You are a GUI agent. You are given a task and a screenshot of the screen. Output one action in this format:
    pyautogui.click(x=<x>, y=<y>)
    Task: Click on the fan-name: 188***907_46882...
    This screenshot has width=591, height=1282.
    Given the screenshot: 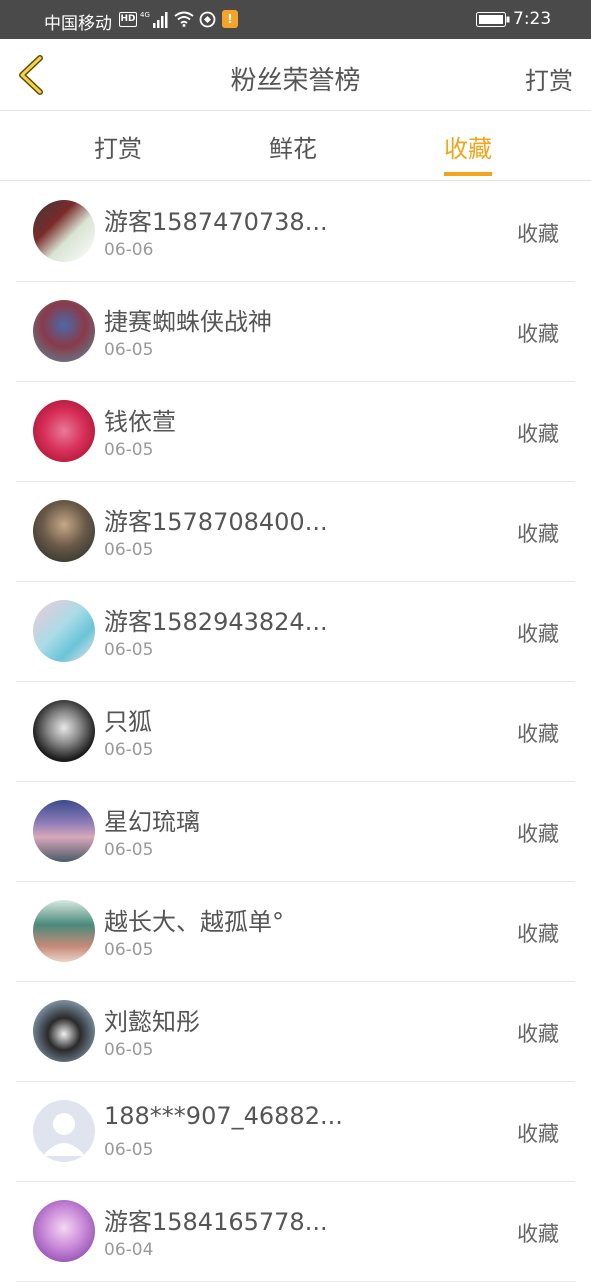 What is the action you would take?
    pyautogui.click(x=223, y=1116)
    